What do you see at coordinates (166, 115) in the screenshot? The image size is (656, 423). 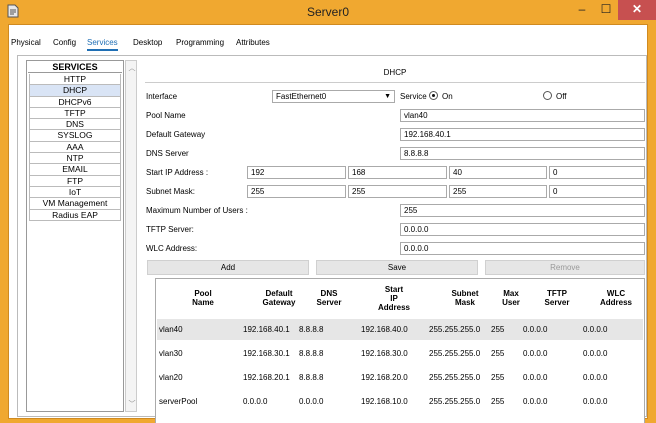 I see `pool-name-label: Pool Name` at bounding box center [166, 115].